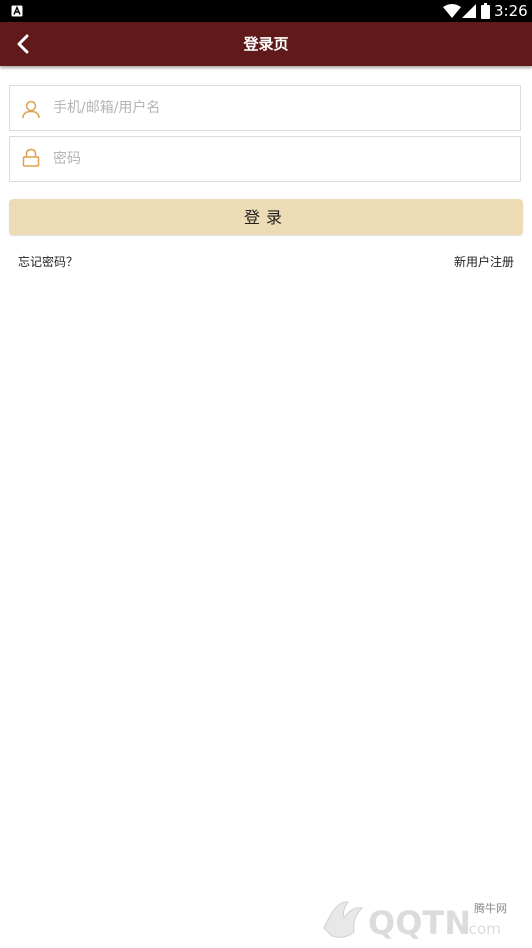 The image size is (532, 948). What do you see at coordinates (48, 262) in the screenshot?
I see `forgot-password-link: 忘记密码？` at bounding box center [48, 262].